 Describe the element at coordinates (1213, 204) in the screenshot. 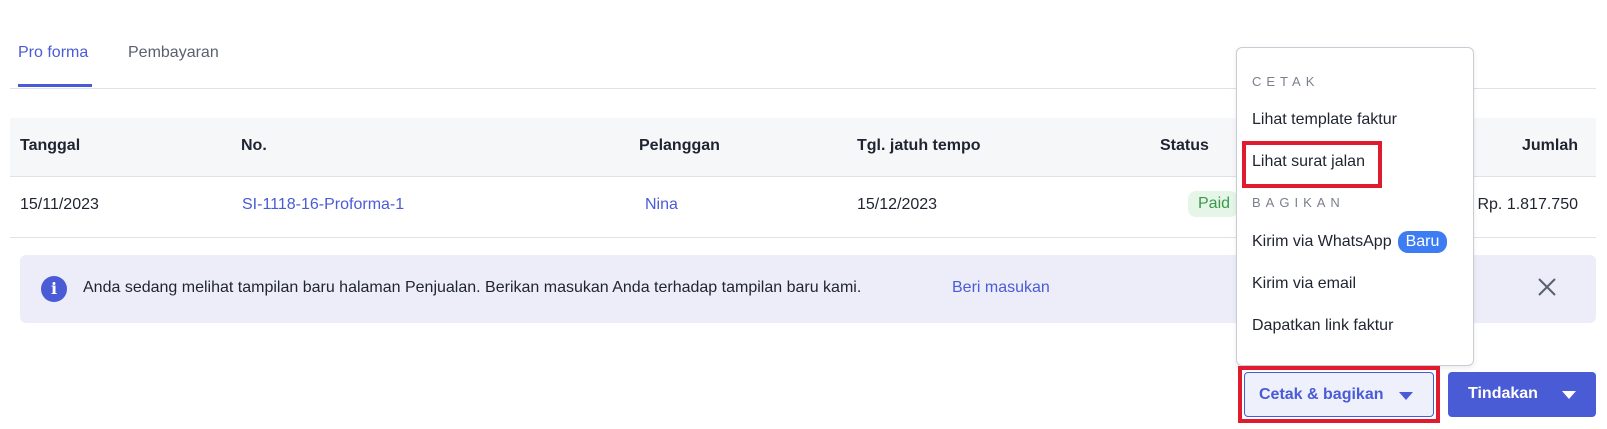

I see `status-badge: Paid` at that location.